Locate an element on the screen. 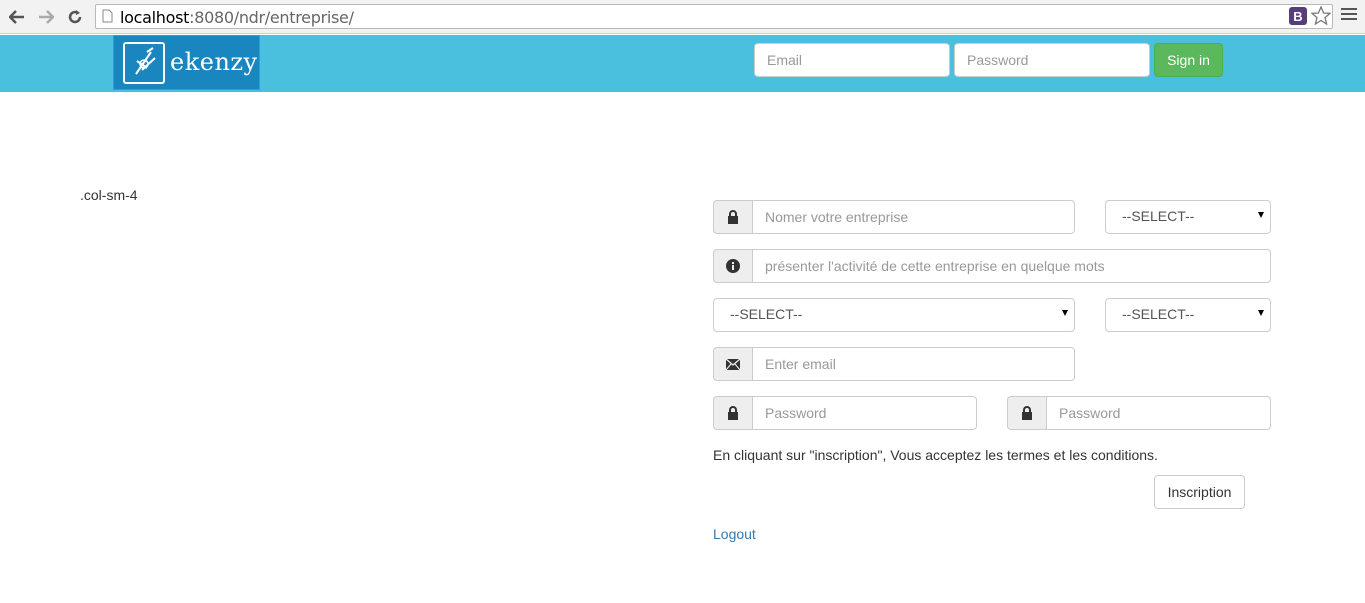  reload-icon is located at coordinates (75, 17).